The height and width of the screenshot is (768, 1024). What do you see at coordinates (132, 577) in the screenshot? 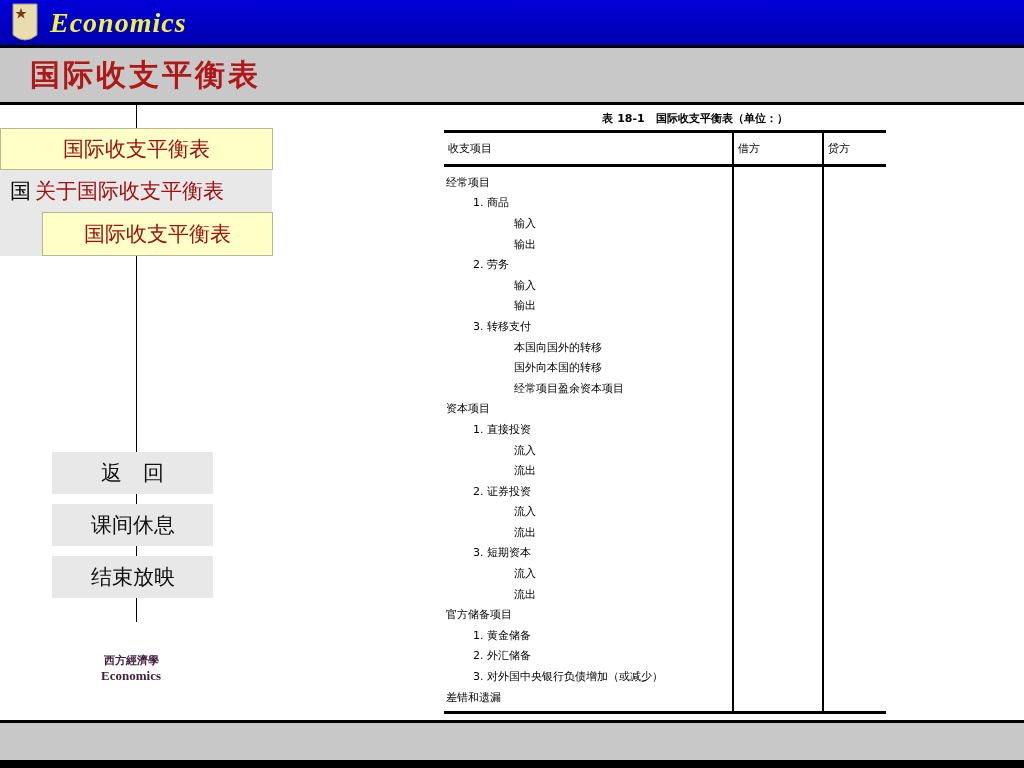
I see `nav-button: 结束放映` at bounding box center [132, 577].